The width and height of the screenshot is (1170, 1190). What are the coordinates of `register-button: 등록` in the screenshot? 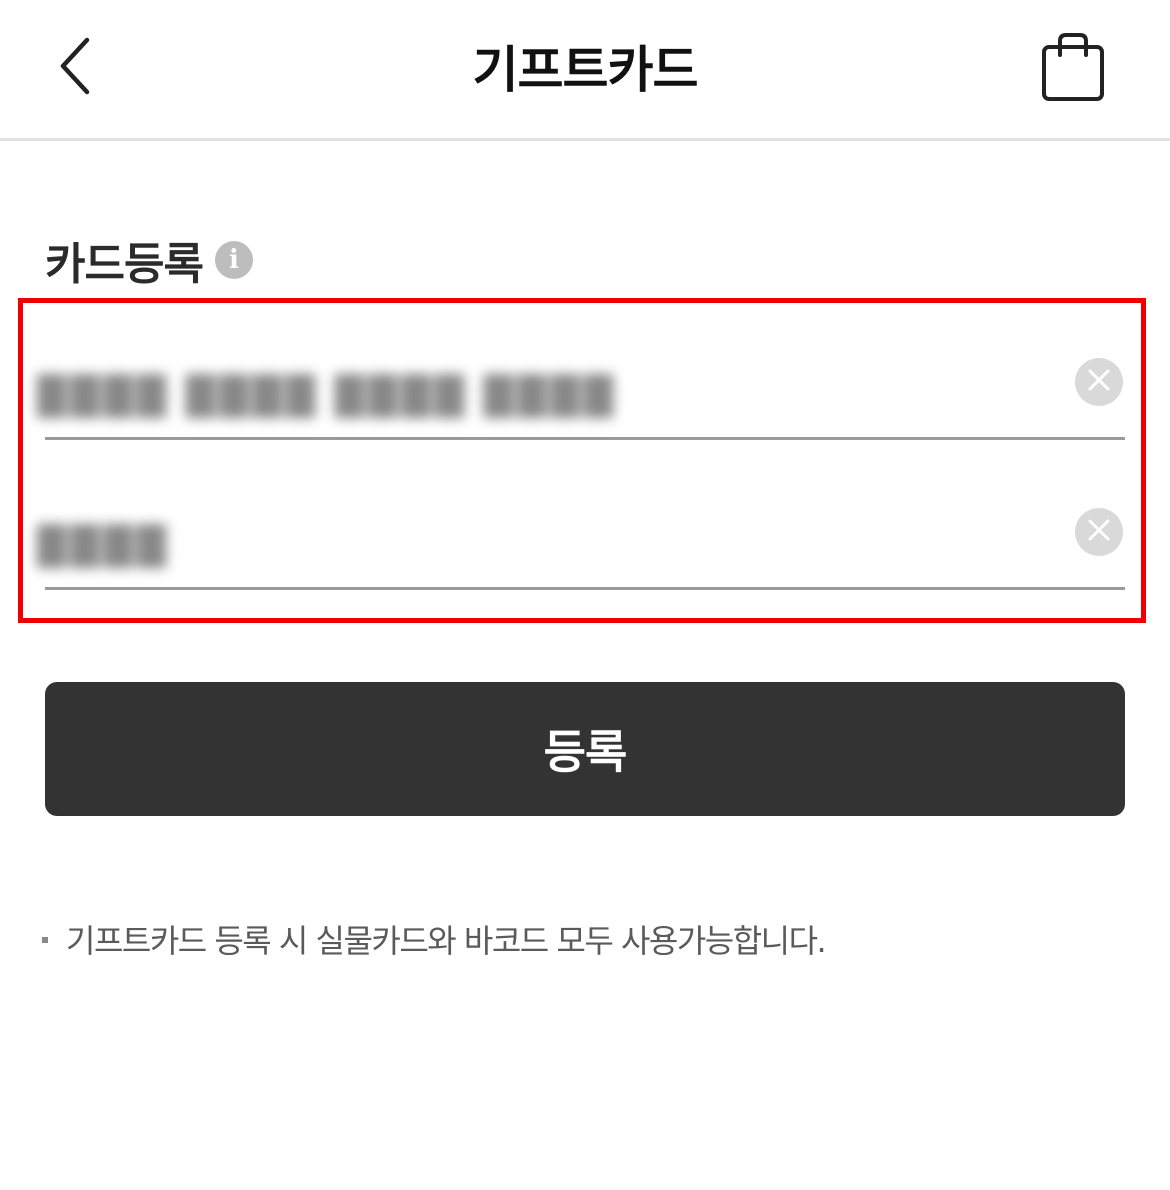 It's located at (585, 749).